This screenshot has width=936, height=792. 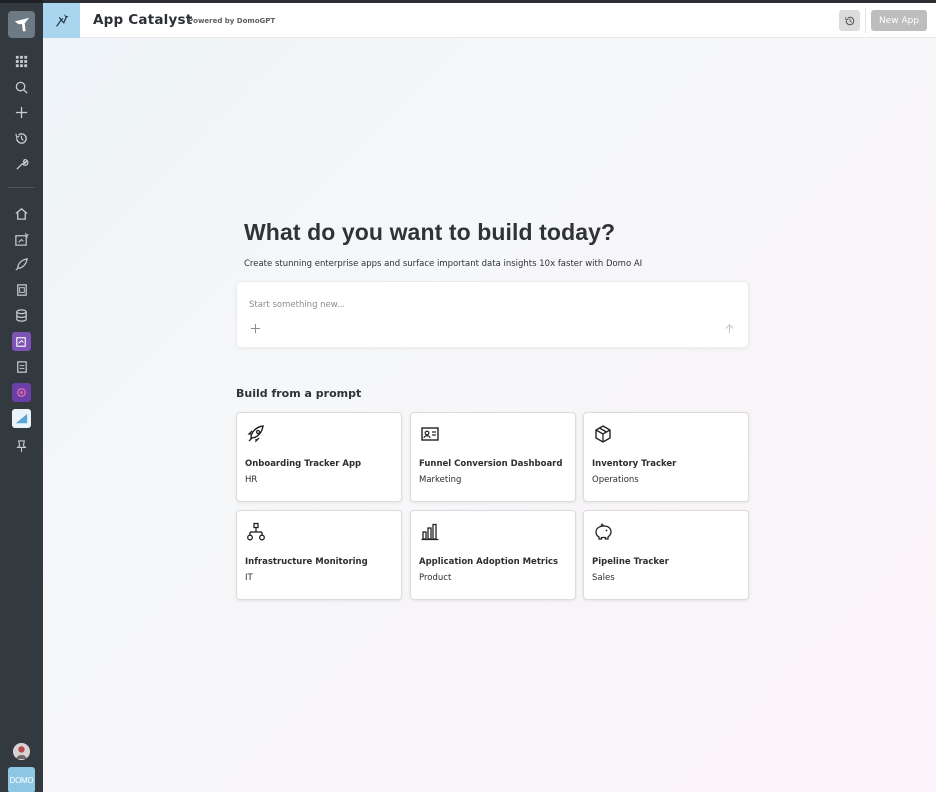 I want to click on card-title: Inventory Tracker, so click(x=634, y=464).